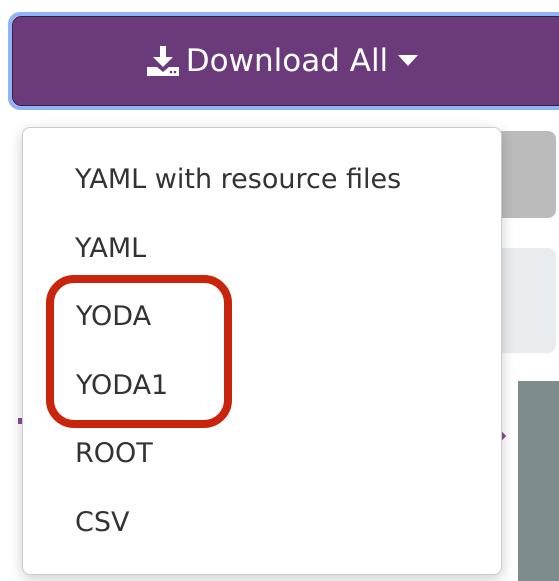 The height and width of the screenshot is (581, 559). I want to click on menu-item: YAML with resource files, so click(262, 180).